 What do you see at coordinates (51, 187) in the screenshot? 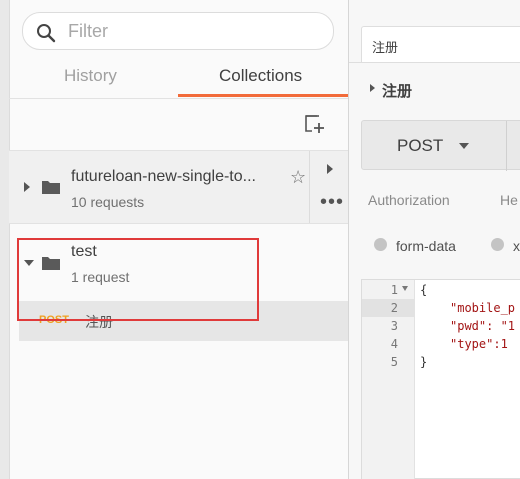
I see `folder-icon` at bounding box center [51, 187].